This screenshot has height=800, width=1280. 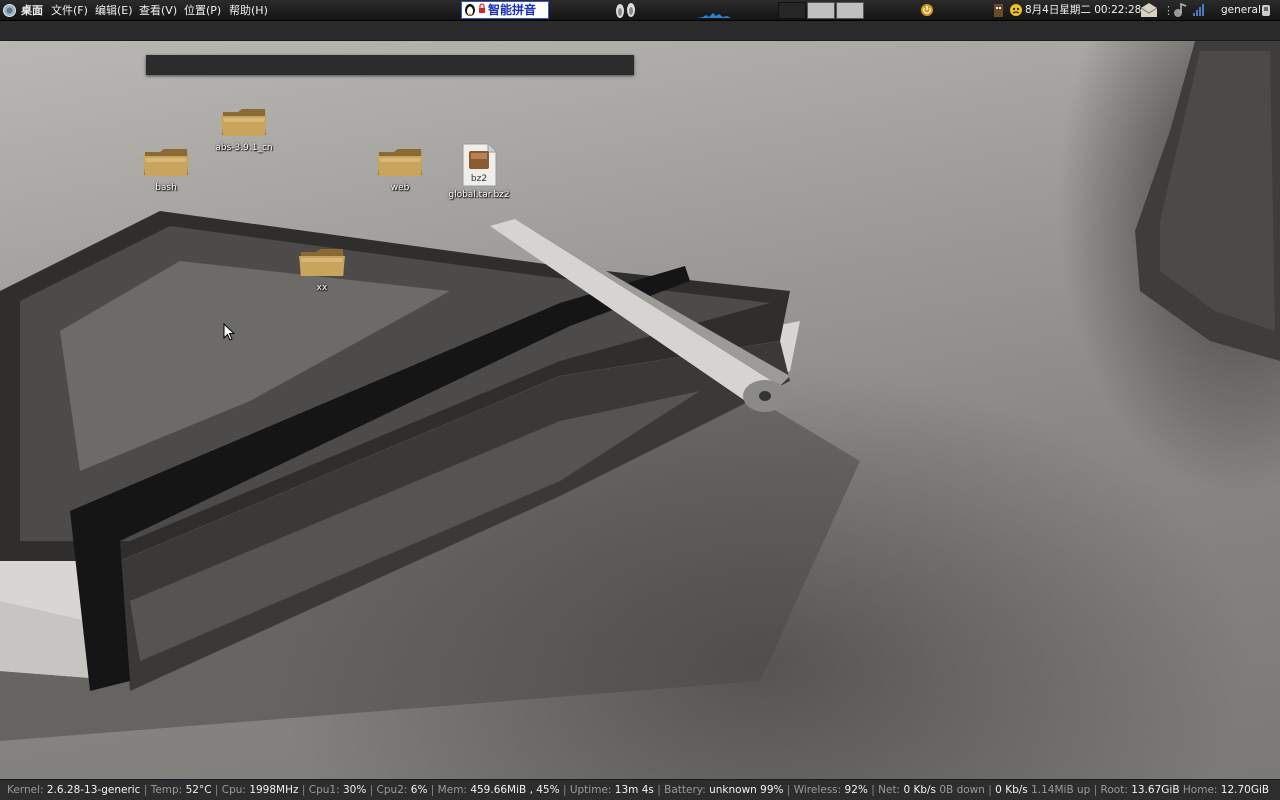 I want to click on clock: 8月4日星期二 00:22:28, so click(x=1083, y=10).